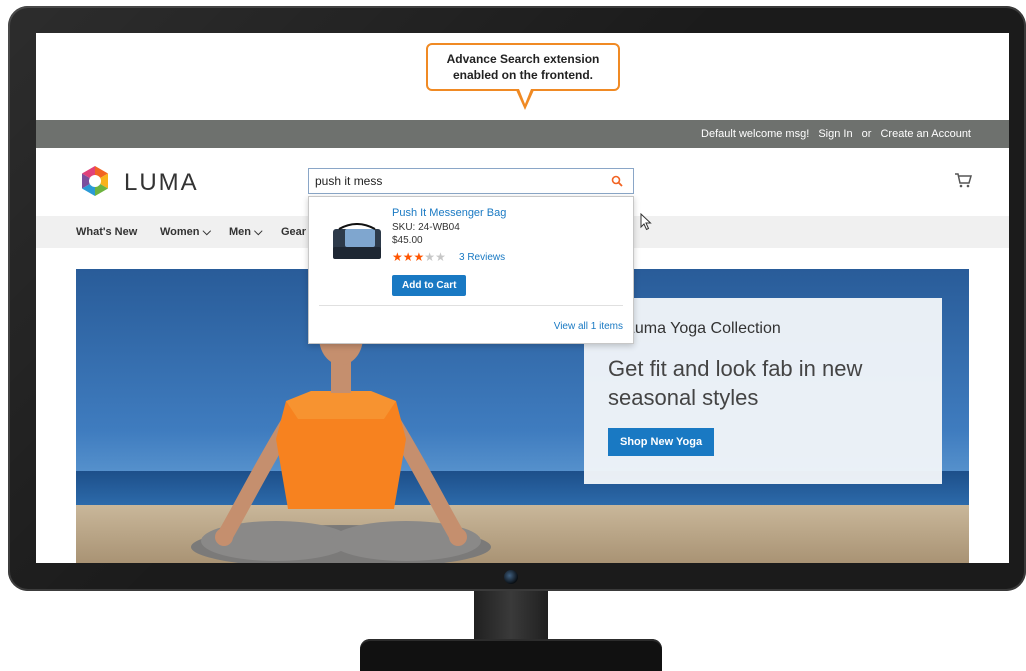 The width and height of the screenshot is (1026, 671). What do you see at coordinates (588, 326) in the screenshot?
I see `view-all-link: View all 1 items` at bounding box center [588, 326].